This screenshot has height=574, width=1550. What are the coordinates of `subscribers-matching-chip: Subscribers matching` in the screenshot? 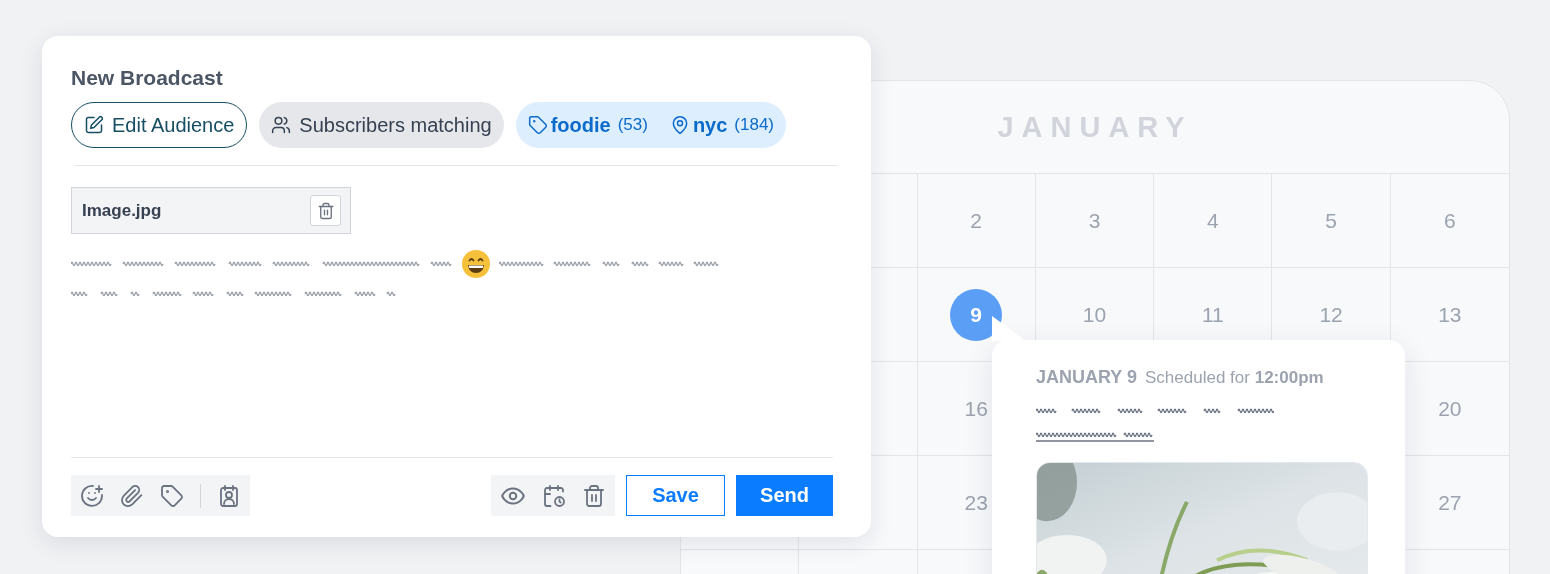 It's located at (381, 125).